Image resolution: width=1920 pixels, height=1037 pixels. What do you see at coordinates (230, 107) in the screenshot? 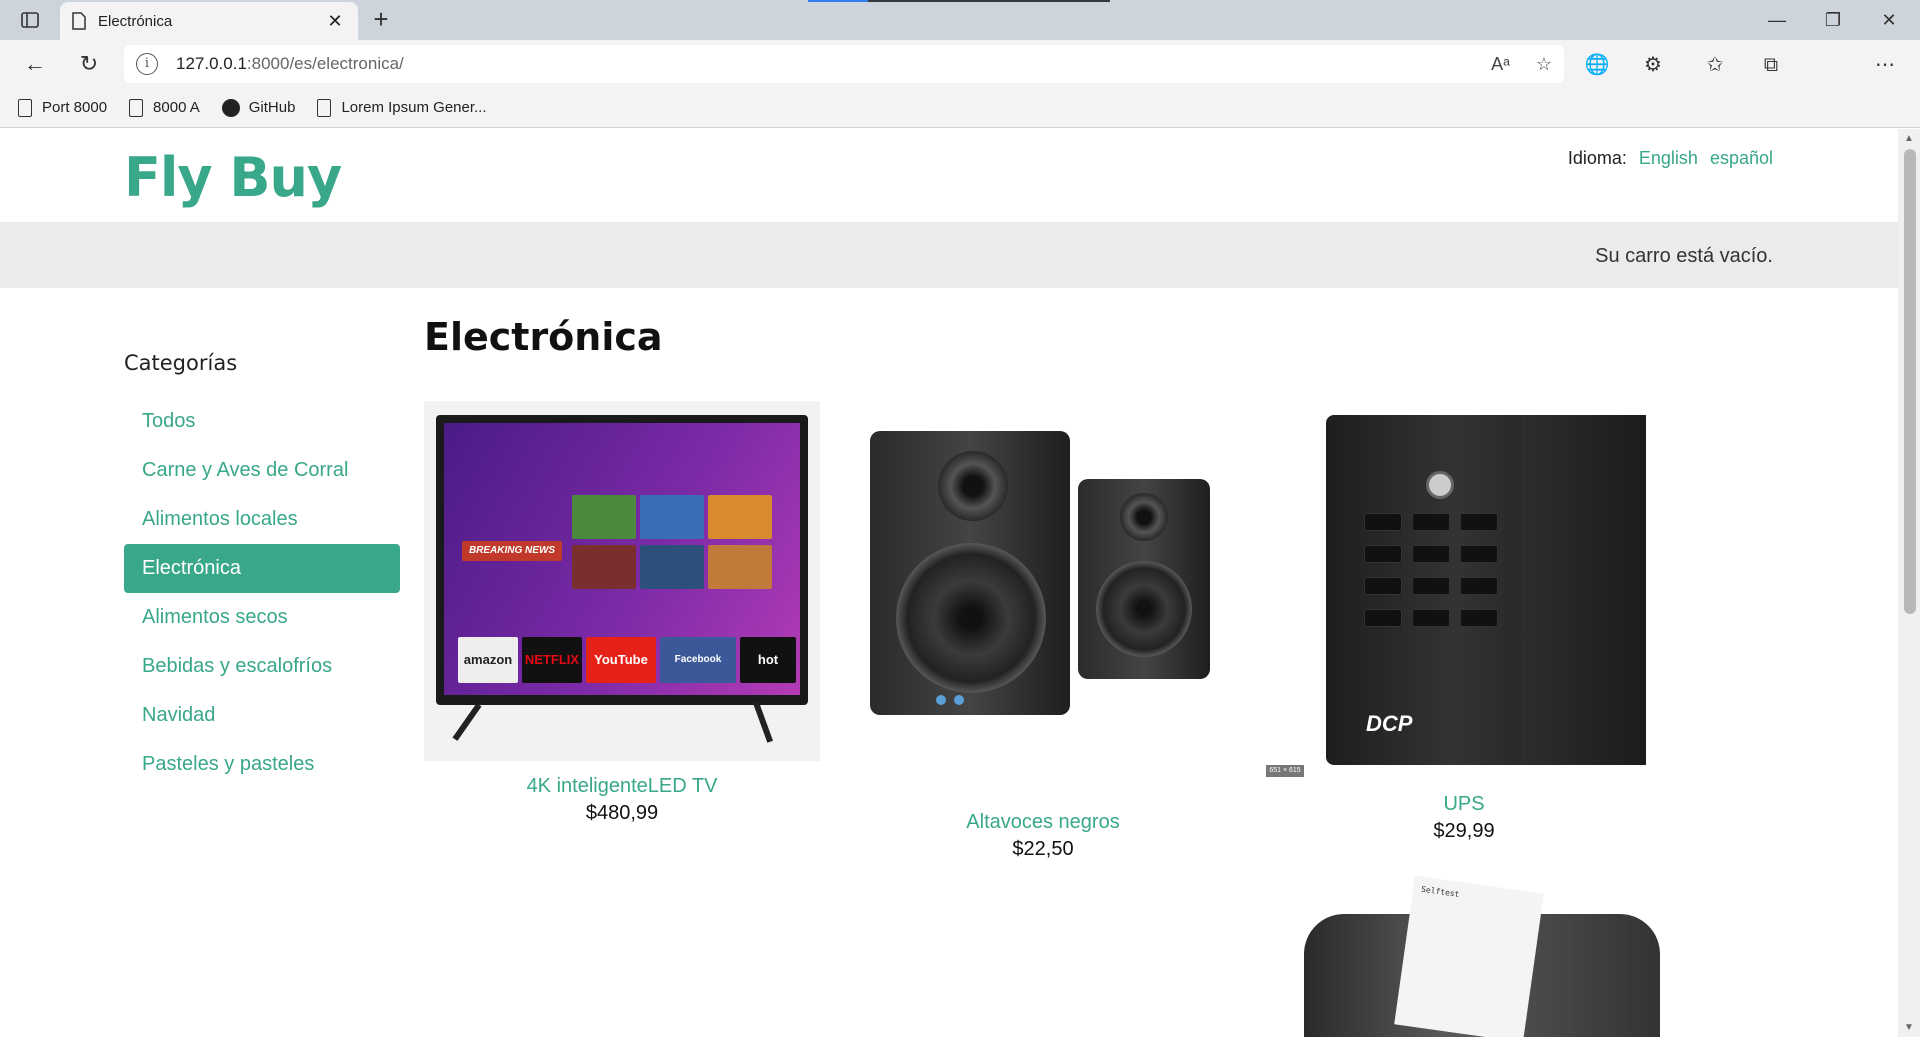
I see `github-icon` at bounding box center [230, 107].